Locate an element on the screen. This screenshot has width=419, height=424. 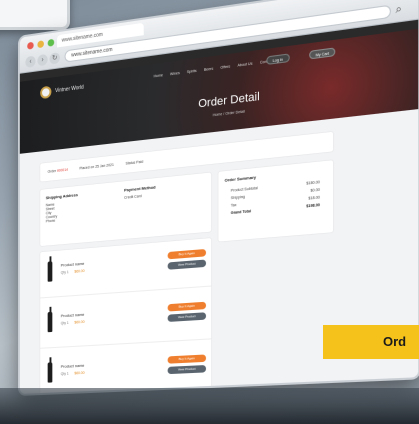
login-button: Log in is located at coordinates (278, 59).